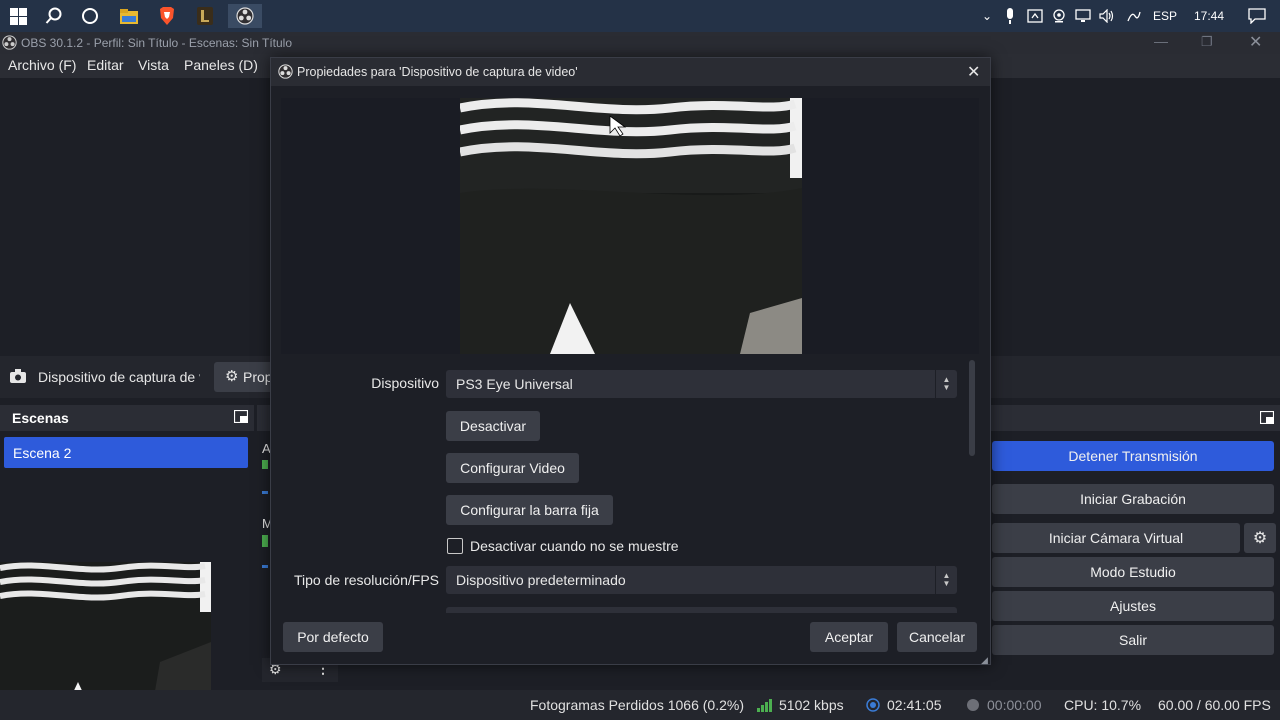 This screenshot has width=1280, height=720. I want to click on minimize-icon: —, so click(1161, 41).